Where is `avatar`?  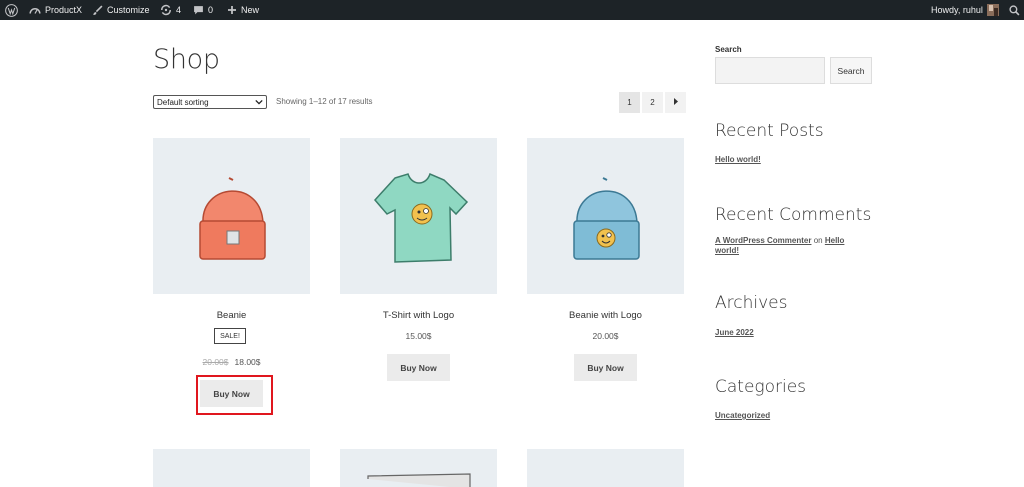
avatar is located at coordinates (992, 10).